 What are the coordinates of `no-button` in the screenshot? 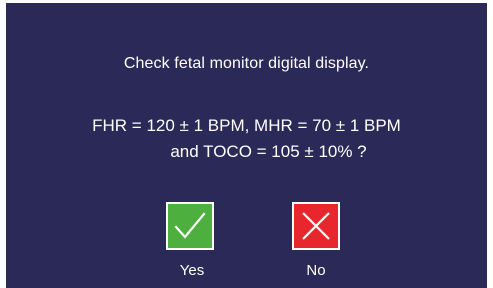 It's located at (316, 226).